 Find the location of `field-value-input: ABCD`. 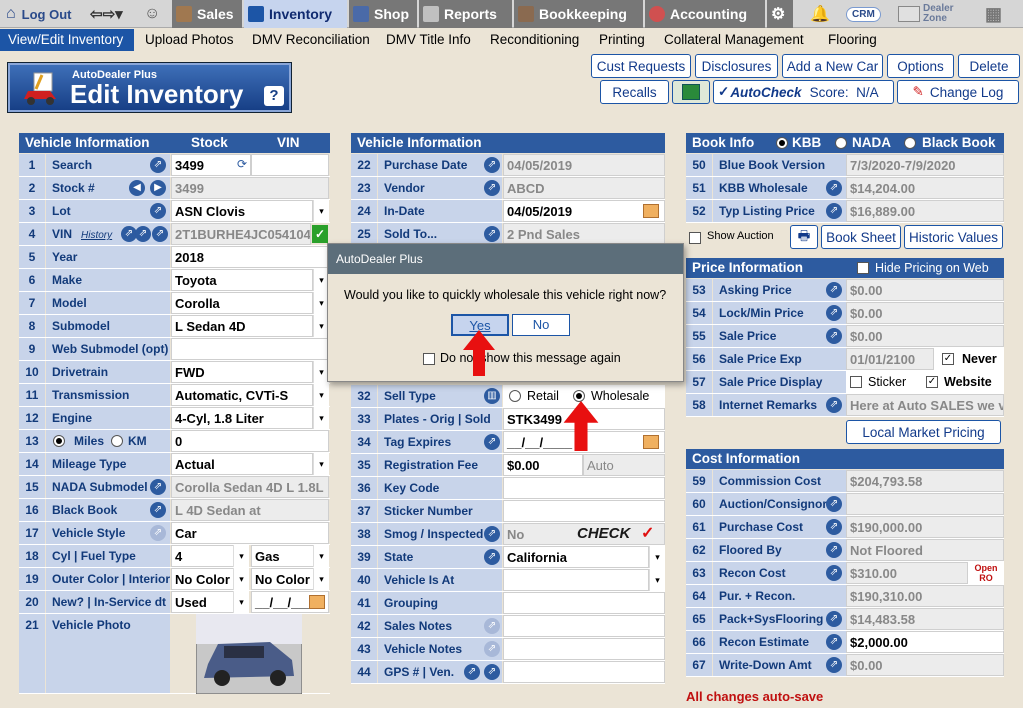

field-value-input: ABCD is located at coordinates (584, 188).